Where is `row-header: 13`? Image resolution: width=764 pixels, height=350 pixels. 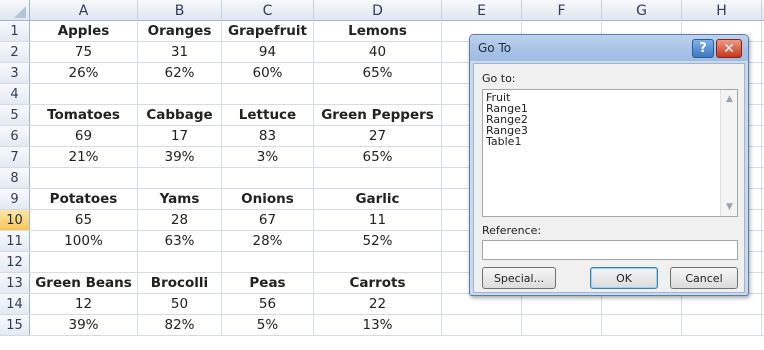 row-header: 13 is located at coordinates (15, 283).